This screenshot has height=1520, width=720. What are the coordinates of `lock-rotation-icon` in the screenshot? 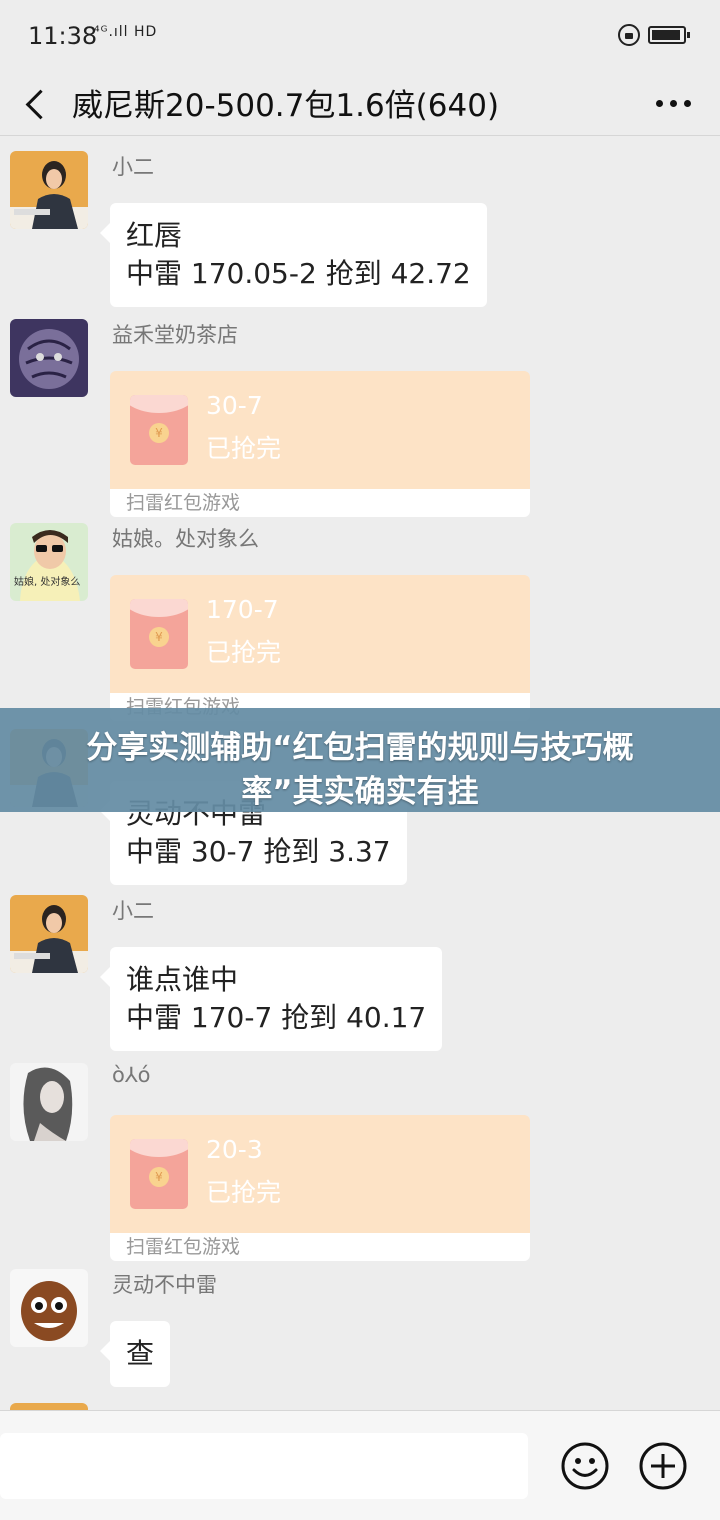 It's located at (629, 35).